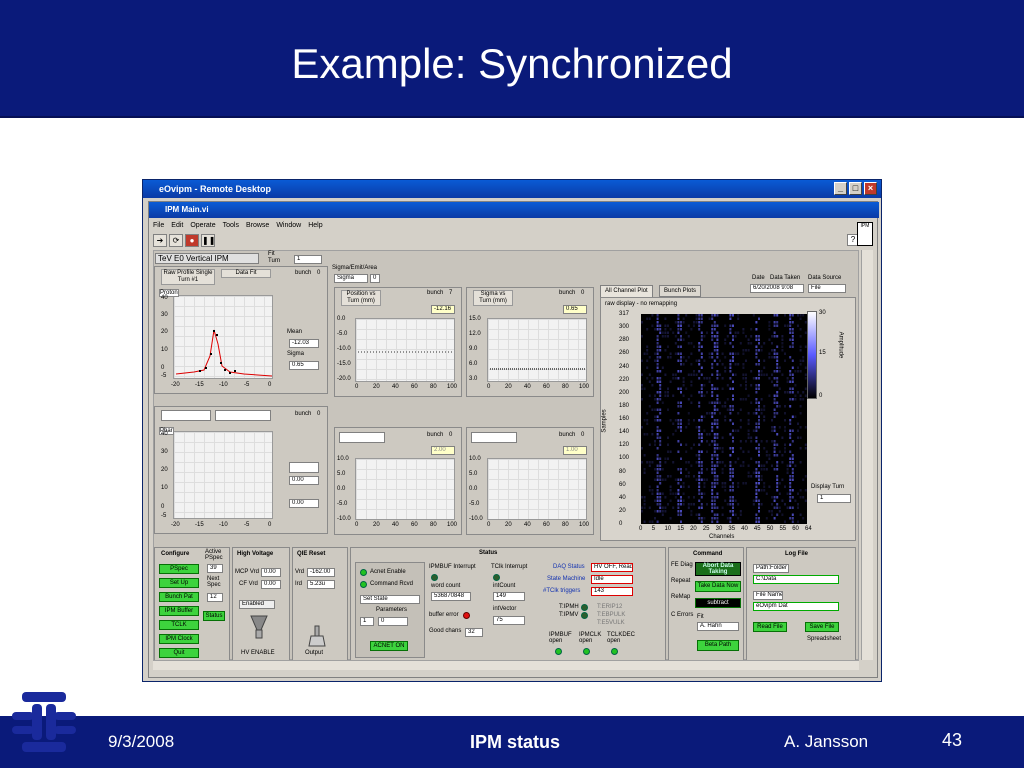 Image resolution: width=1024 pixels, height=768 pixels. Describe the element at coordinates (188, 277) in the screenshot. I see `raw-profile-button: Raw Profile Single Turn #1` at that location.